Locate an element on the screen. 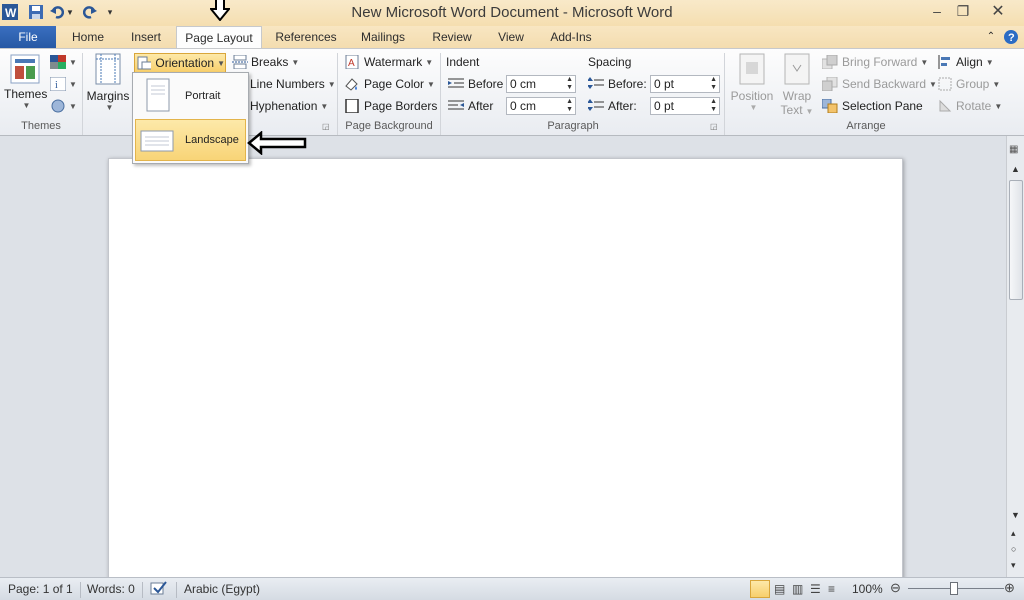 This screenshot has height=600, width=1024. themes-icon is located at coordinates (25, 69).